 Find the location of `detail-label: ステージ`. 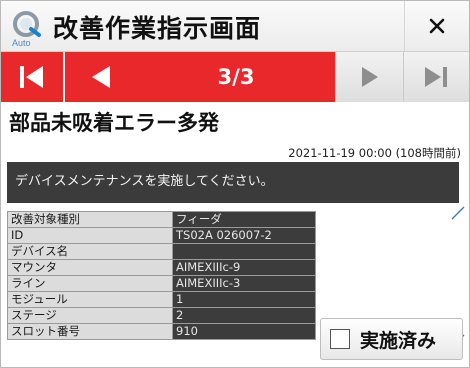

detail-label: ステージ is located at coordinates (90, 315).